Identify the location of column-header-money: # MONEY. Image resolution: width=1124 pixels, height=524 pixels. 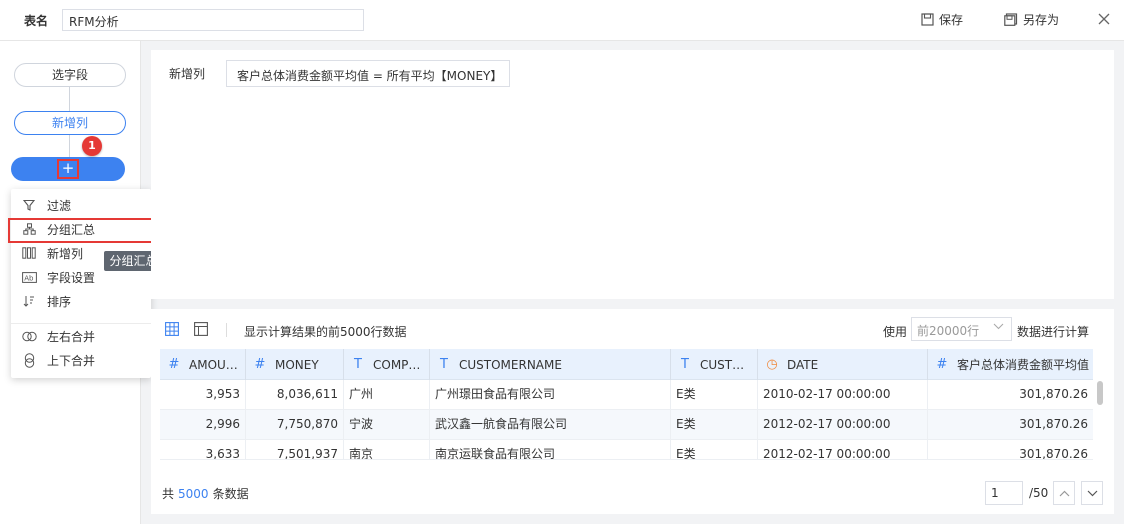
(295, 364).